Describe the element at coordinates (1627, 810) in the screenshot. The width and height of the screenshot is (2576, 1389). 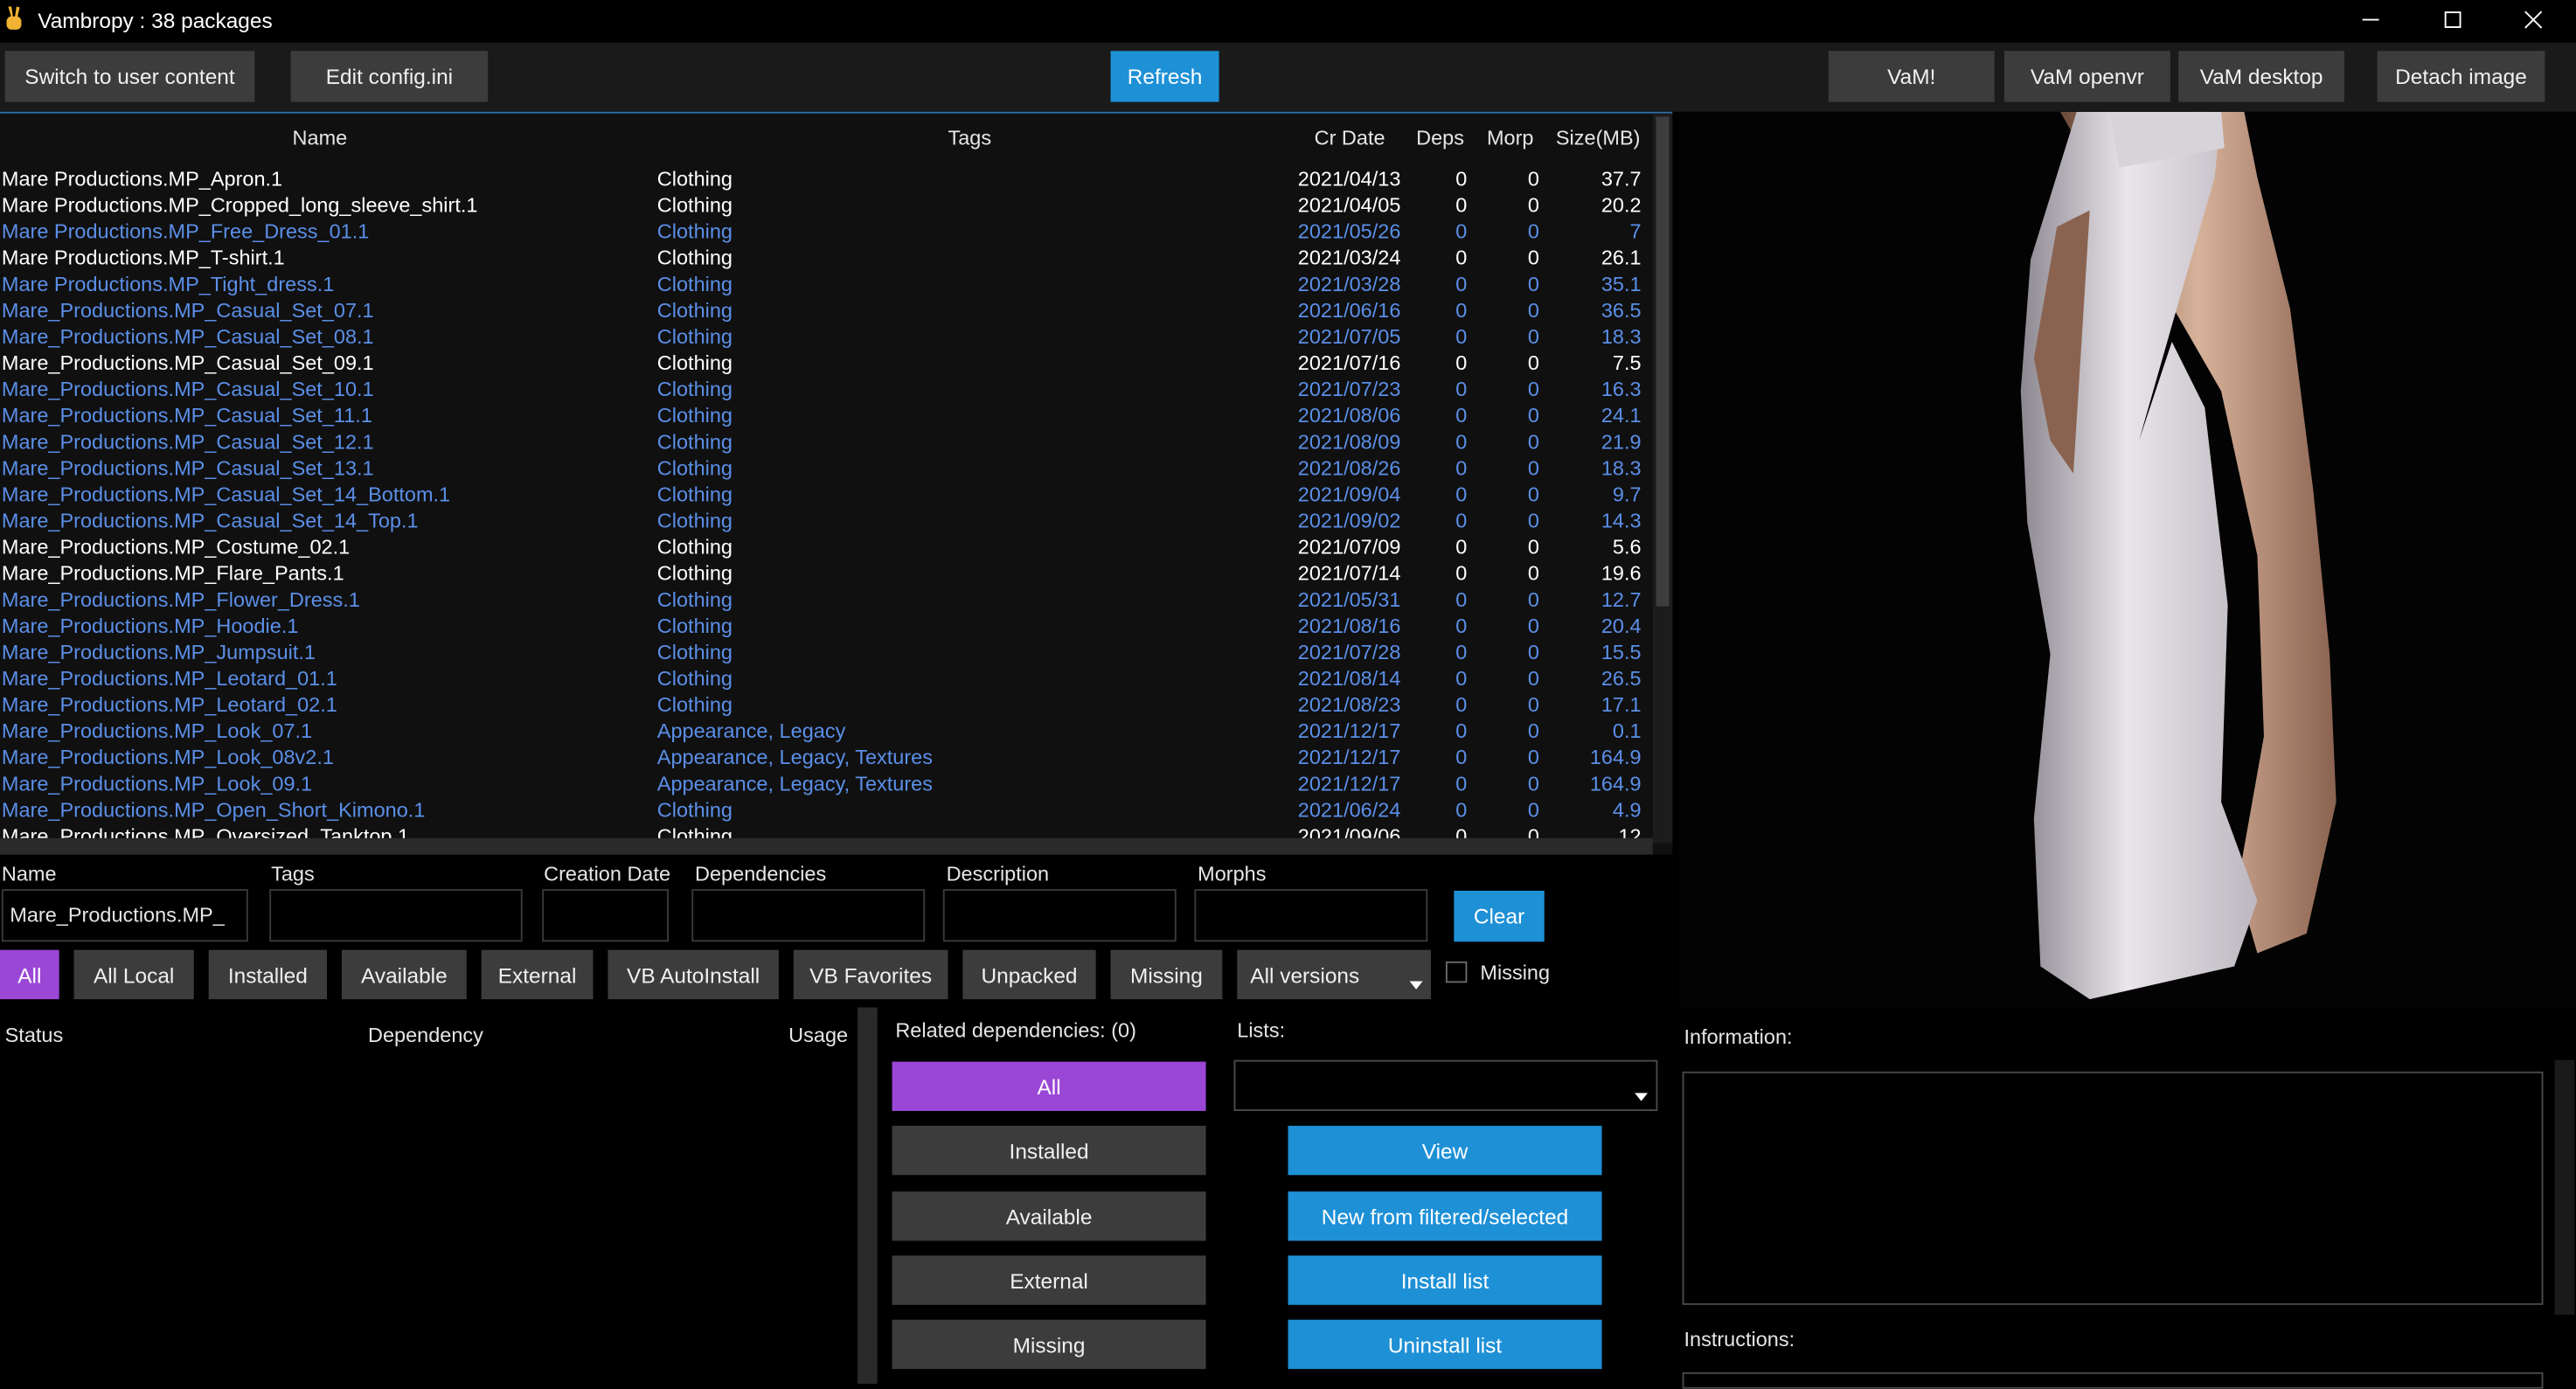
I see `package-size-cell: 4.9` at that location.